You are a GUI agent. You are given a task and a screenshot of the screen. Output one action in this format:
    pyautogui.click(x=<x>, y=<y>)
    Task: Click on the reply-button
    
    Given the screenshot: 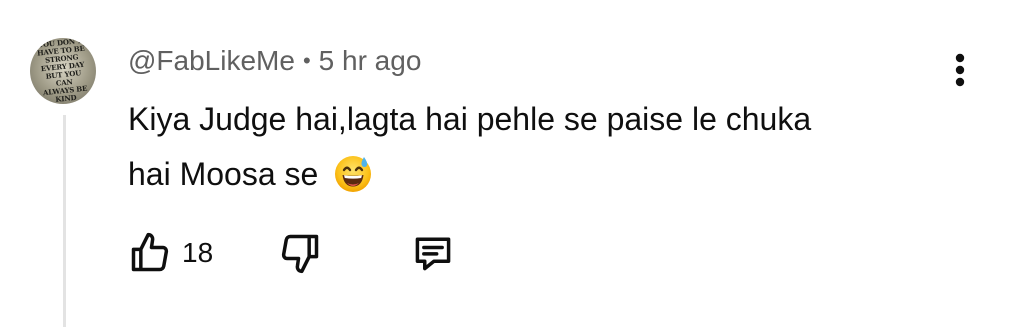 What is the action you would take?
    pyautogui.click(x=433, y=253)
    